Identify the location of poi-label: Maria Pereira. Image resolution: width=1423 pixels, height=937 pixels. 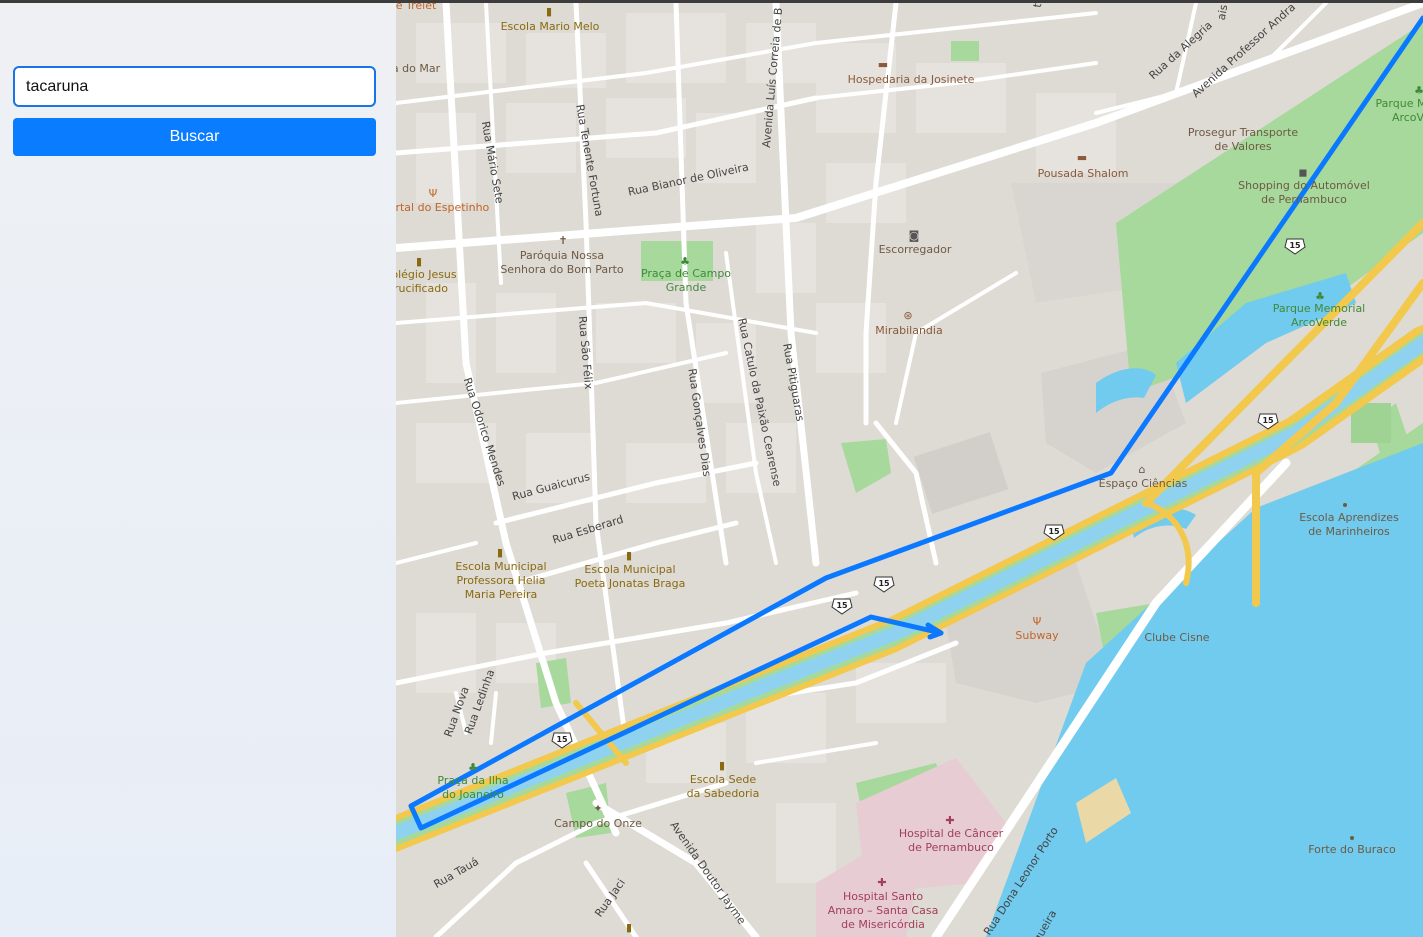
(501, 594).